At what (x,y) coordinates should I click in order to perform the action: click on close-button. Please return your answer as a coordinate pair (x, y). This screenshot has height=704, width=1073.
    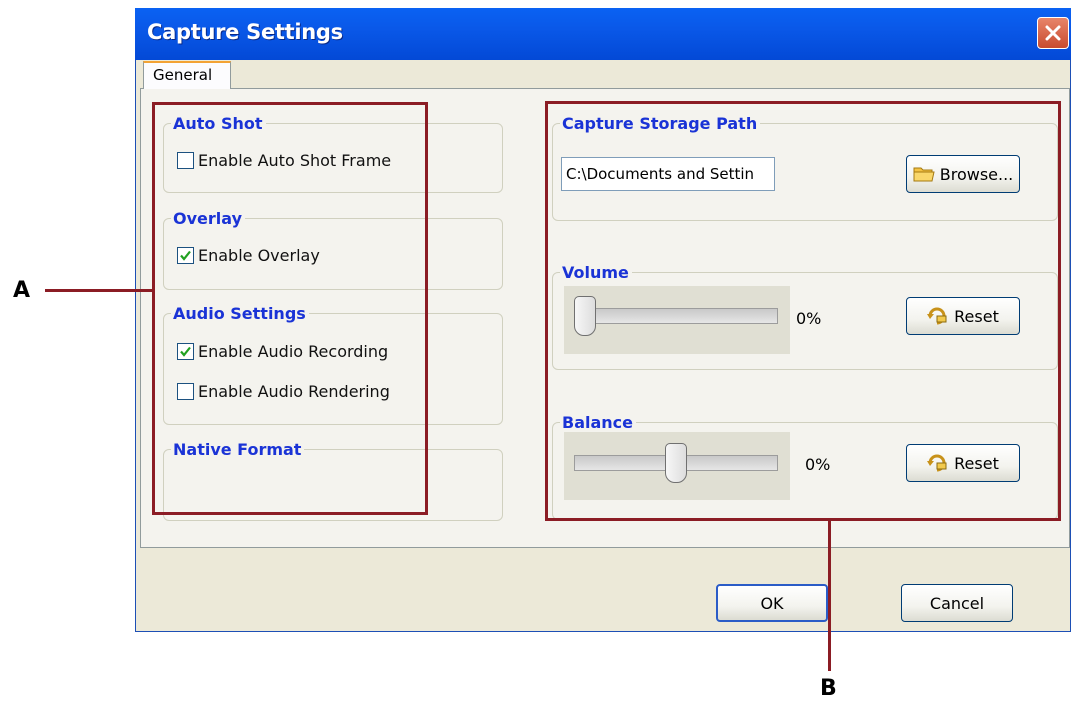
    Looking at the image, I should click on (1053, 33).